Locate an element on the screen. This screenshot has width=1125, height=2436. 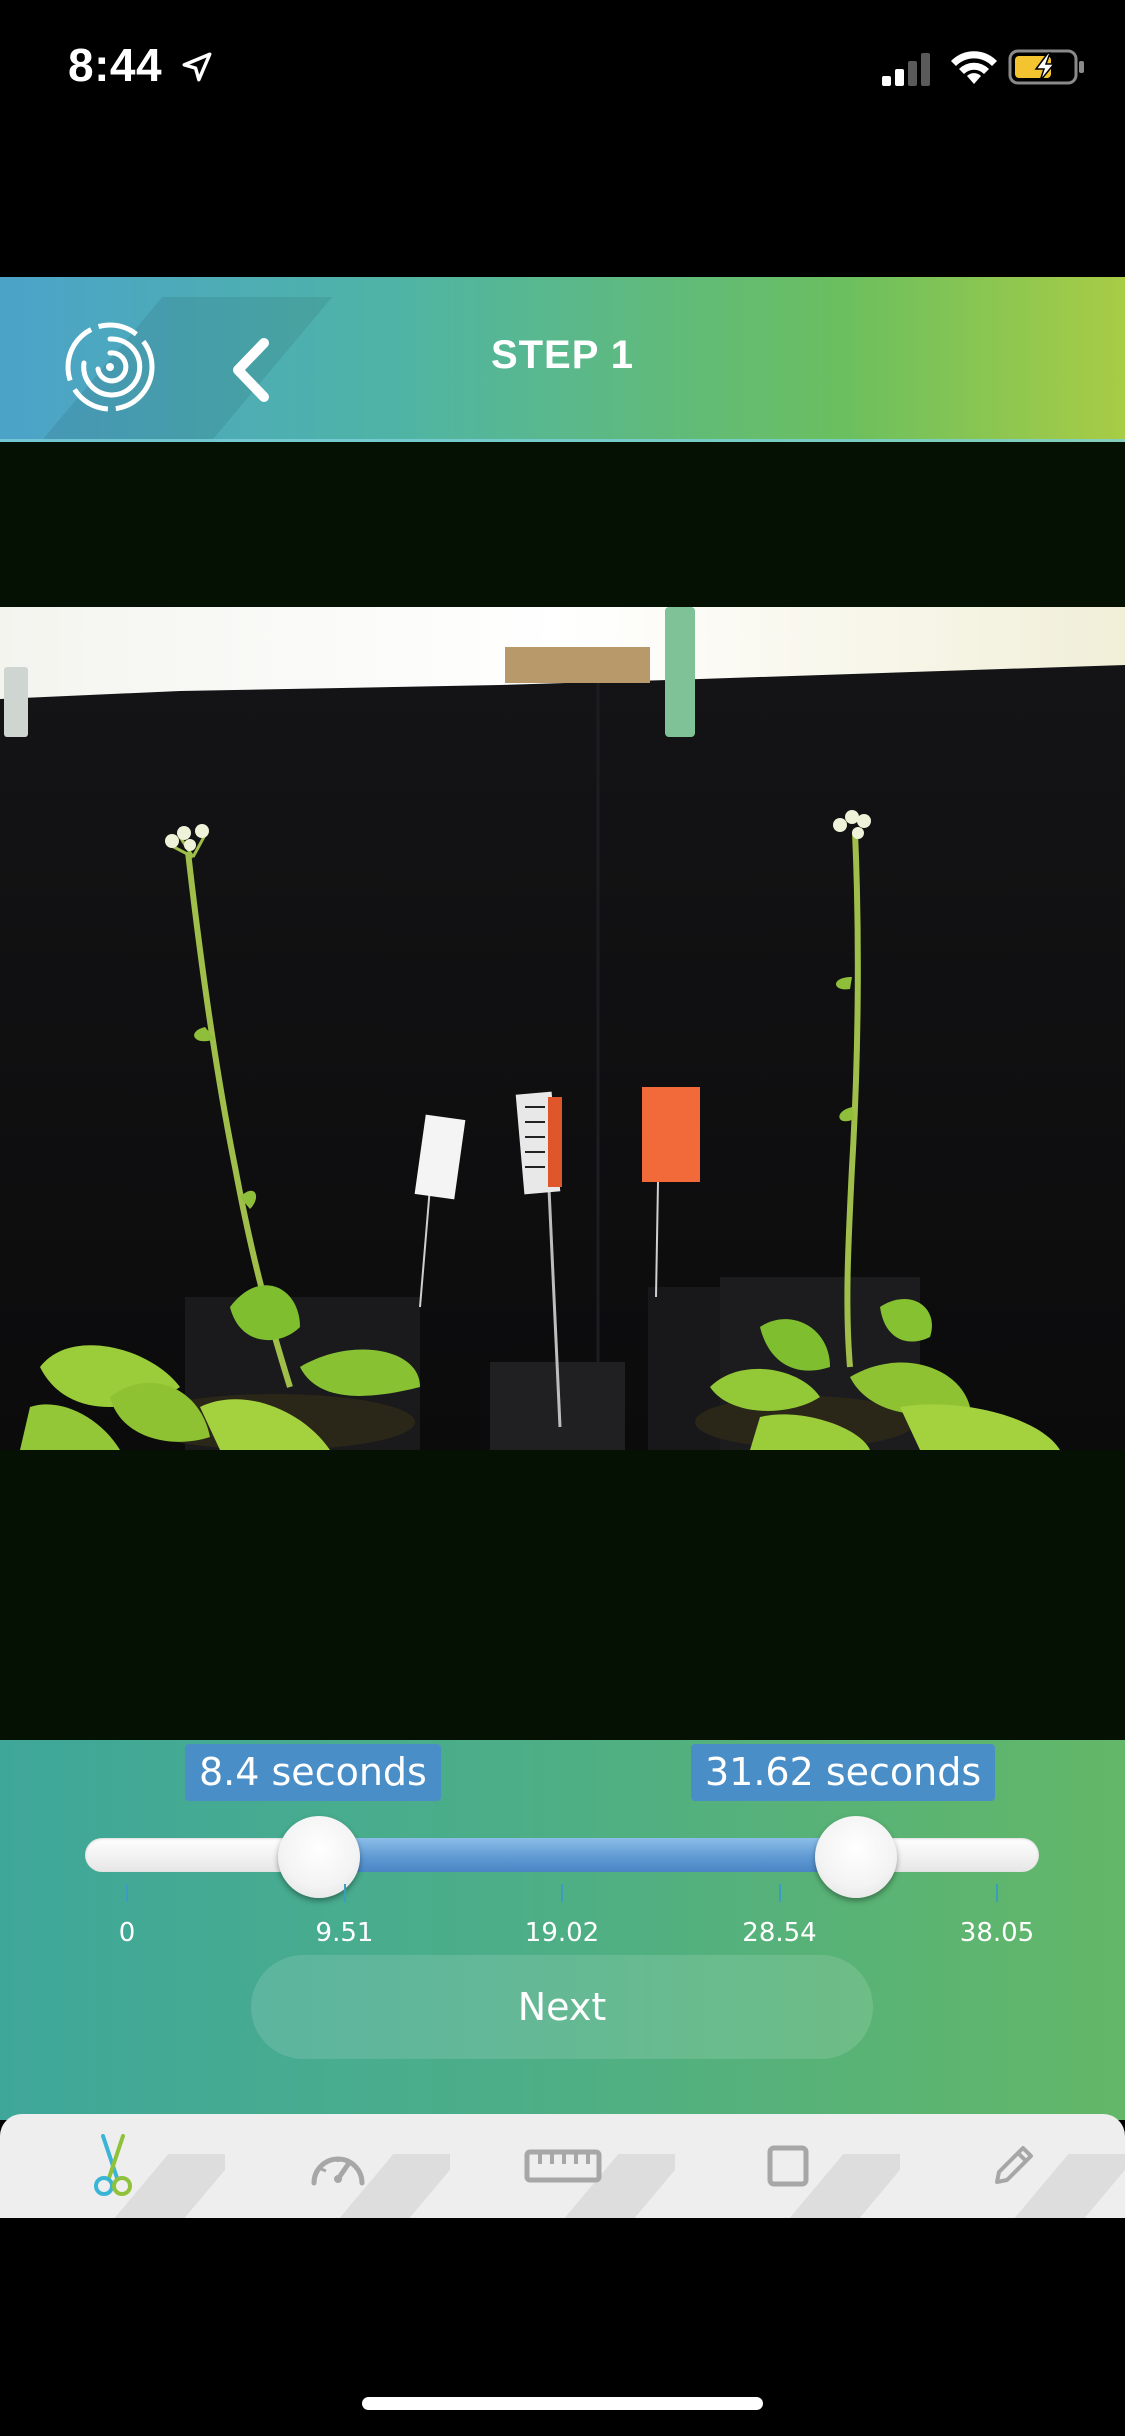
scissors-icon is located at coordinates (112, 2165).